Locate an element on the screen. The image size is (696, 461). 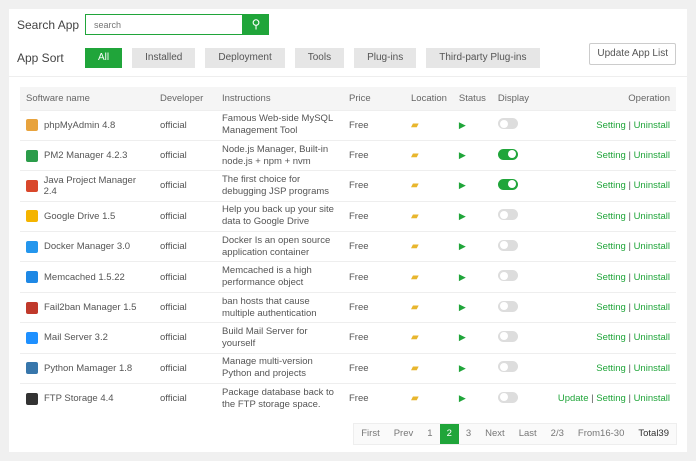
software-name: Memcached 1.5.22 is located at coordinates (87, 277).